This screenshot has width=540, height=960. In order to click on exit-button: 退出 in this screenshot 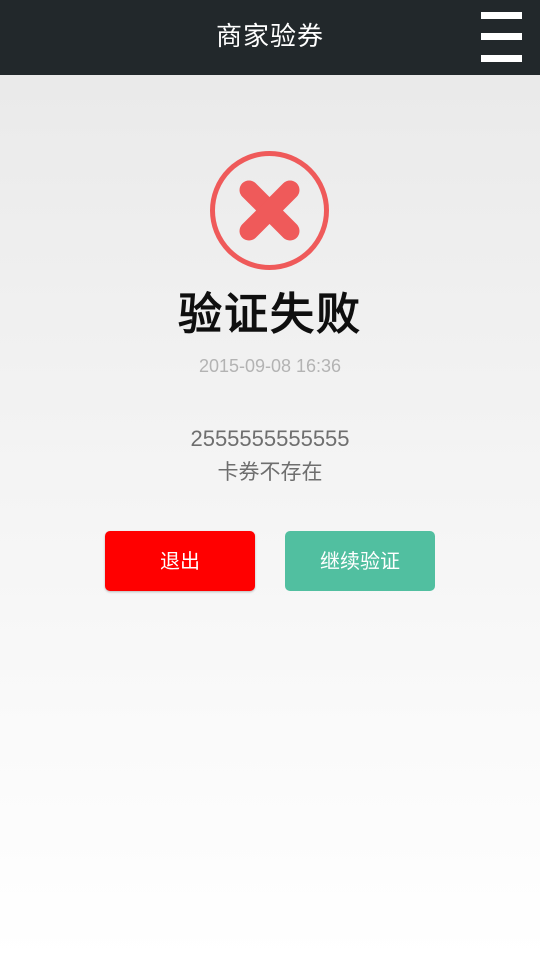, I will do `click(180, 561)`.